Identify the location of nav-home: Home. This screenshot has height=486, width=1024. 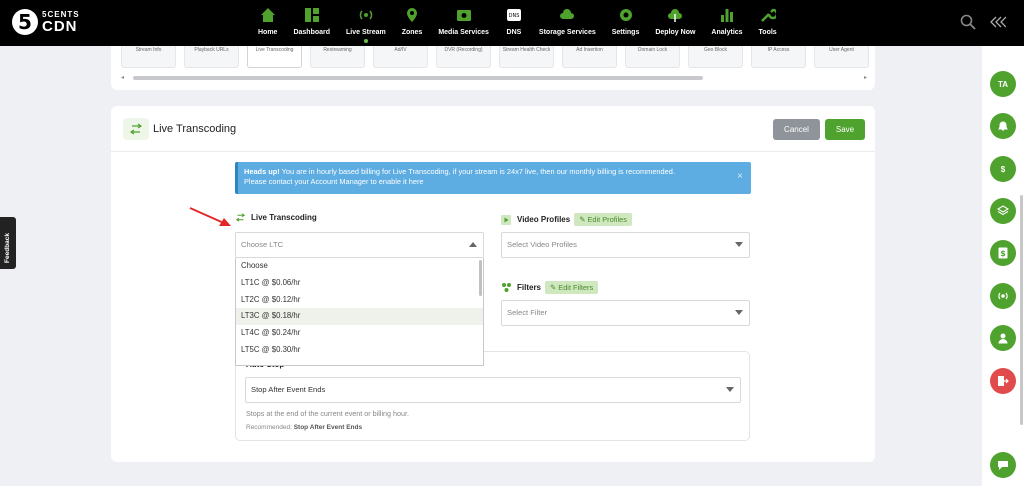
(267, 24).